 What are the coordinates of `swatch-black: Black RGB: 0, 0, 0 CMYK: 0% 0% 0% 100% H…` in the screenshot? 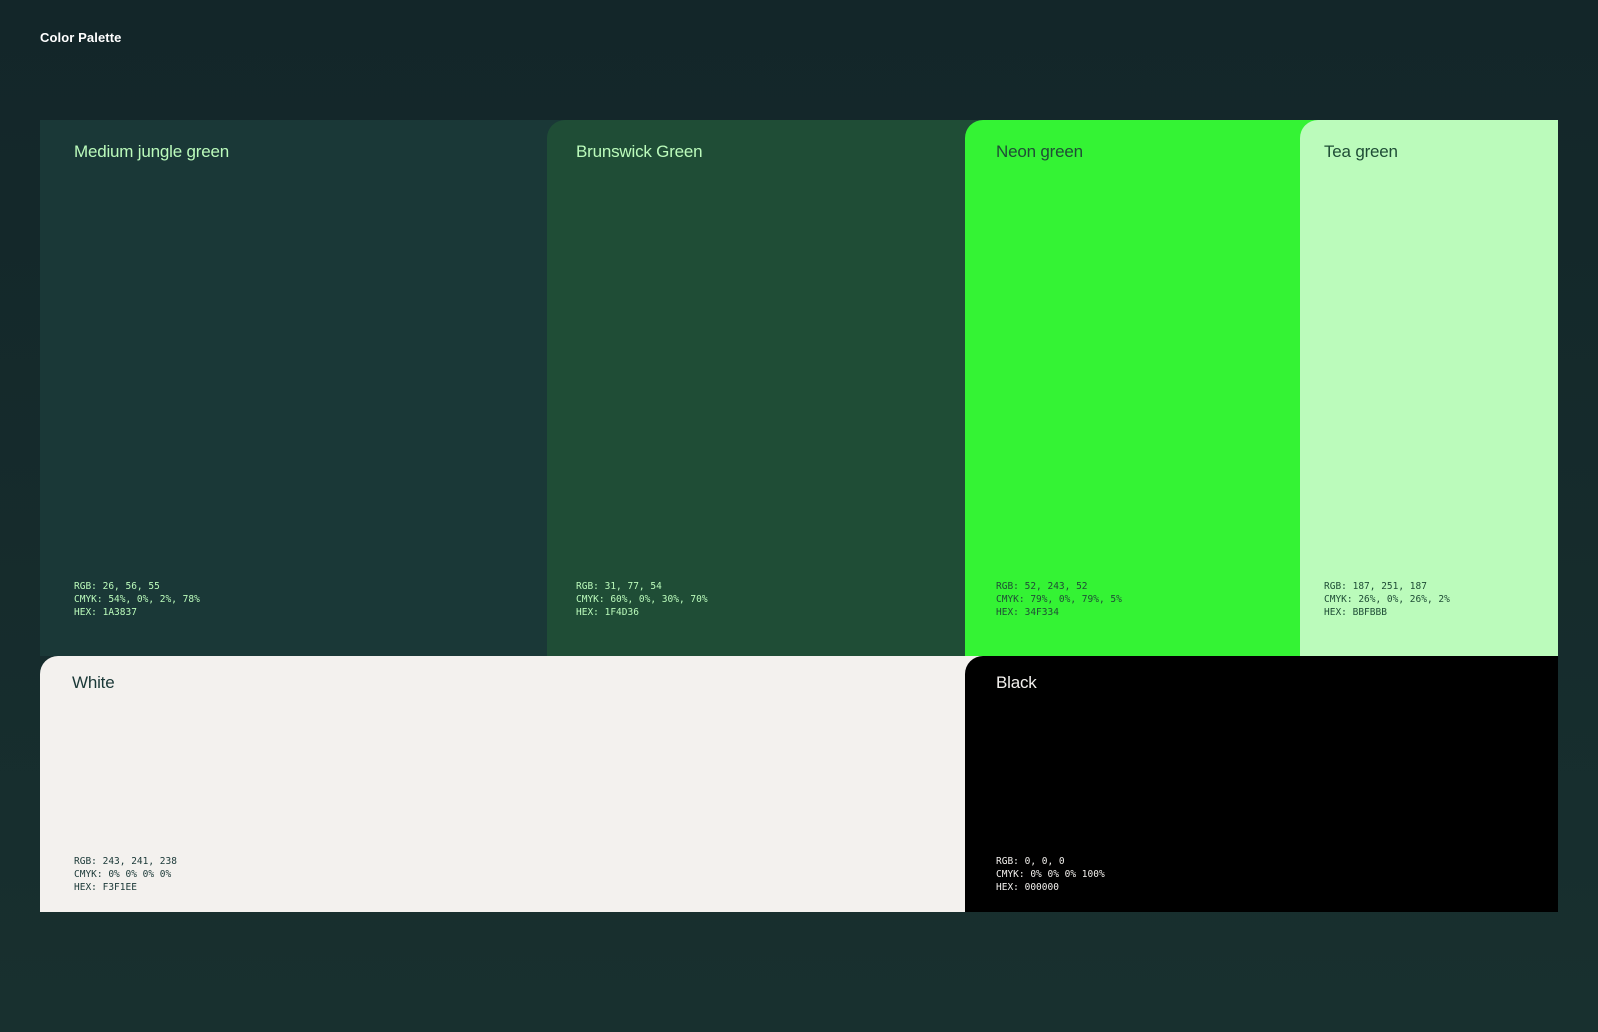 It's located at (1261, 784).